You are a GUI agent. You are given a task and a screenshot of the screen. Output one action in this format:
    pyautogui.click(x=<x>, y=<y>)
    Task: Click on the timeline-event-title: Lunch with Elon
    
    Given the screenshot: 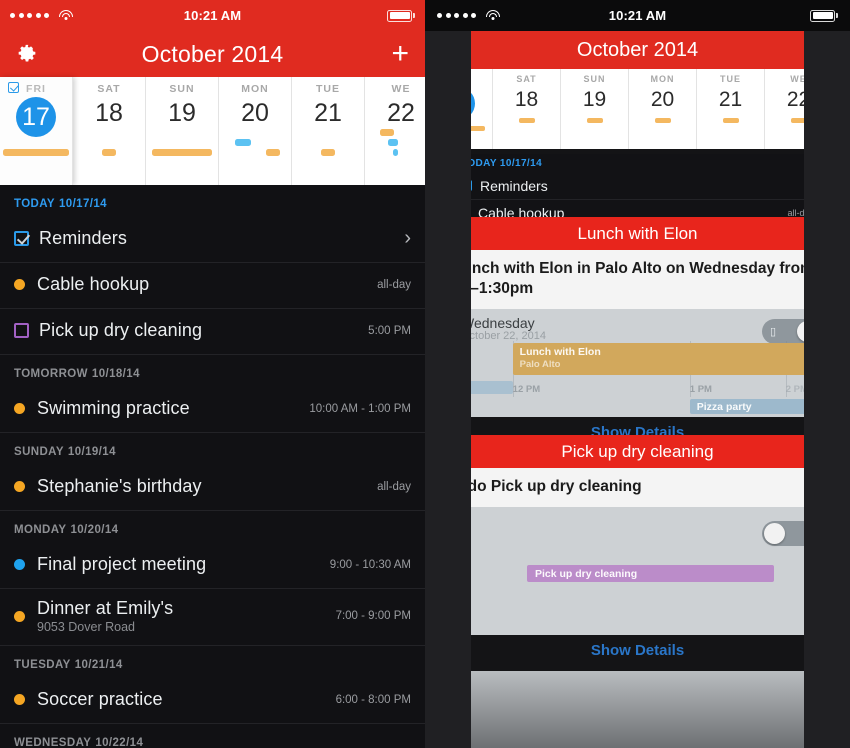 What is the action you would take?
    pyautogui.click(x=560, y=351)
    